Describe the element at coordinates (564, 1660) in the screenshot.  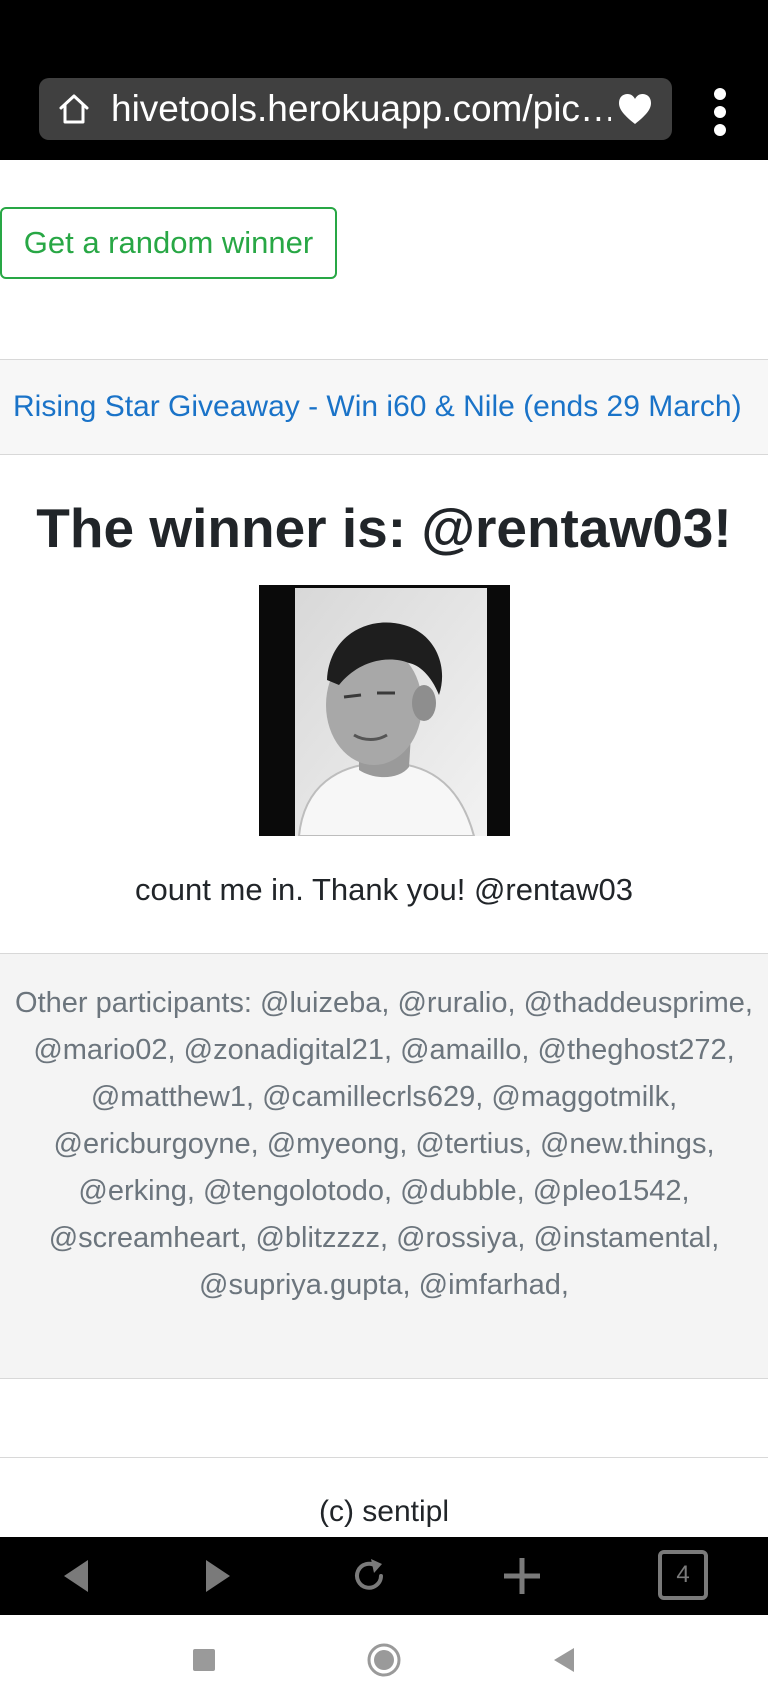
I see `back-triangle-icon` at that location.